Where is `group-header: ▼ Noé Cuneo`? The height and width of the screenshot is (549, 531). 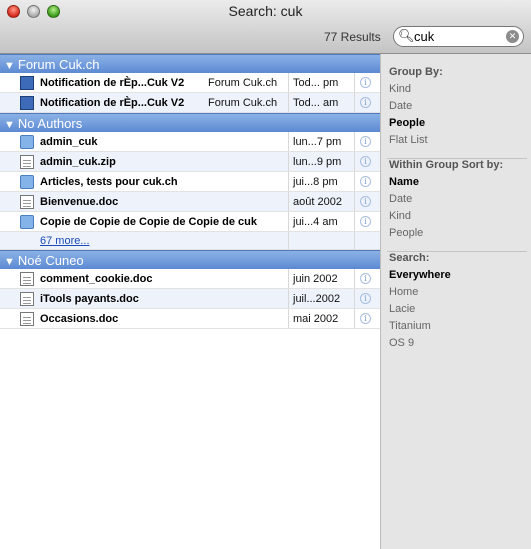
group-header: ▼ Noé Cuneo is located at coordinates (190, 259).